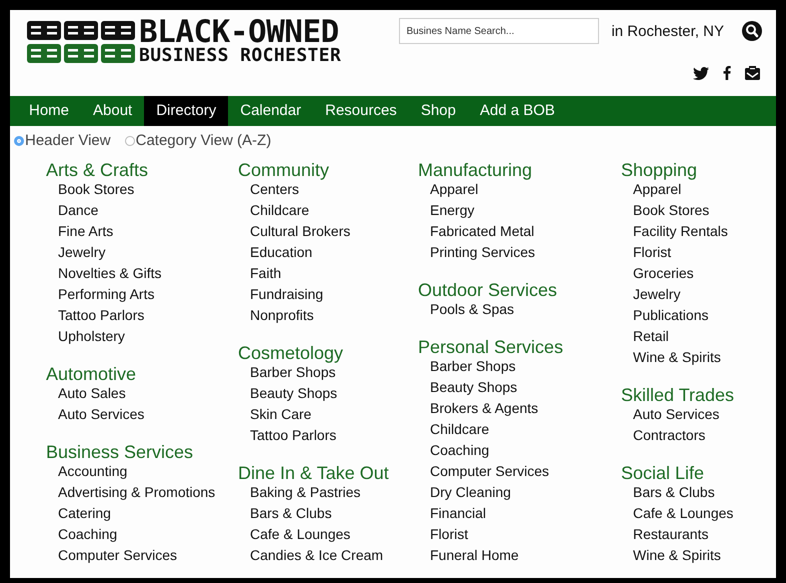  Describe the element at coordinates (142, 513) in the screenshot. I see `category-link: Catering` at that location.